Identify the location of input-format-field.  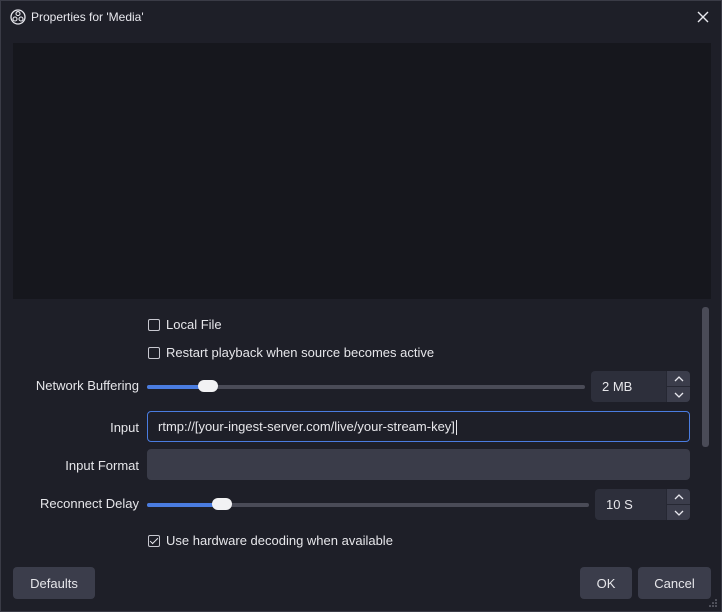
(418, 464).